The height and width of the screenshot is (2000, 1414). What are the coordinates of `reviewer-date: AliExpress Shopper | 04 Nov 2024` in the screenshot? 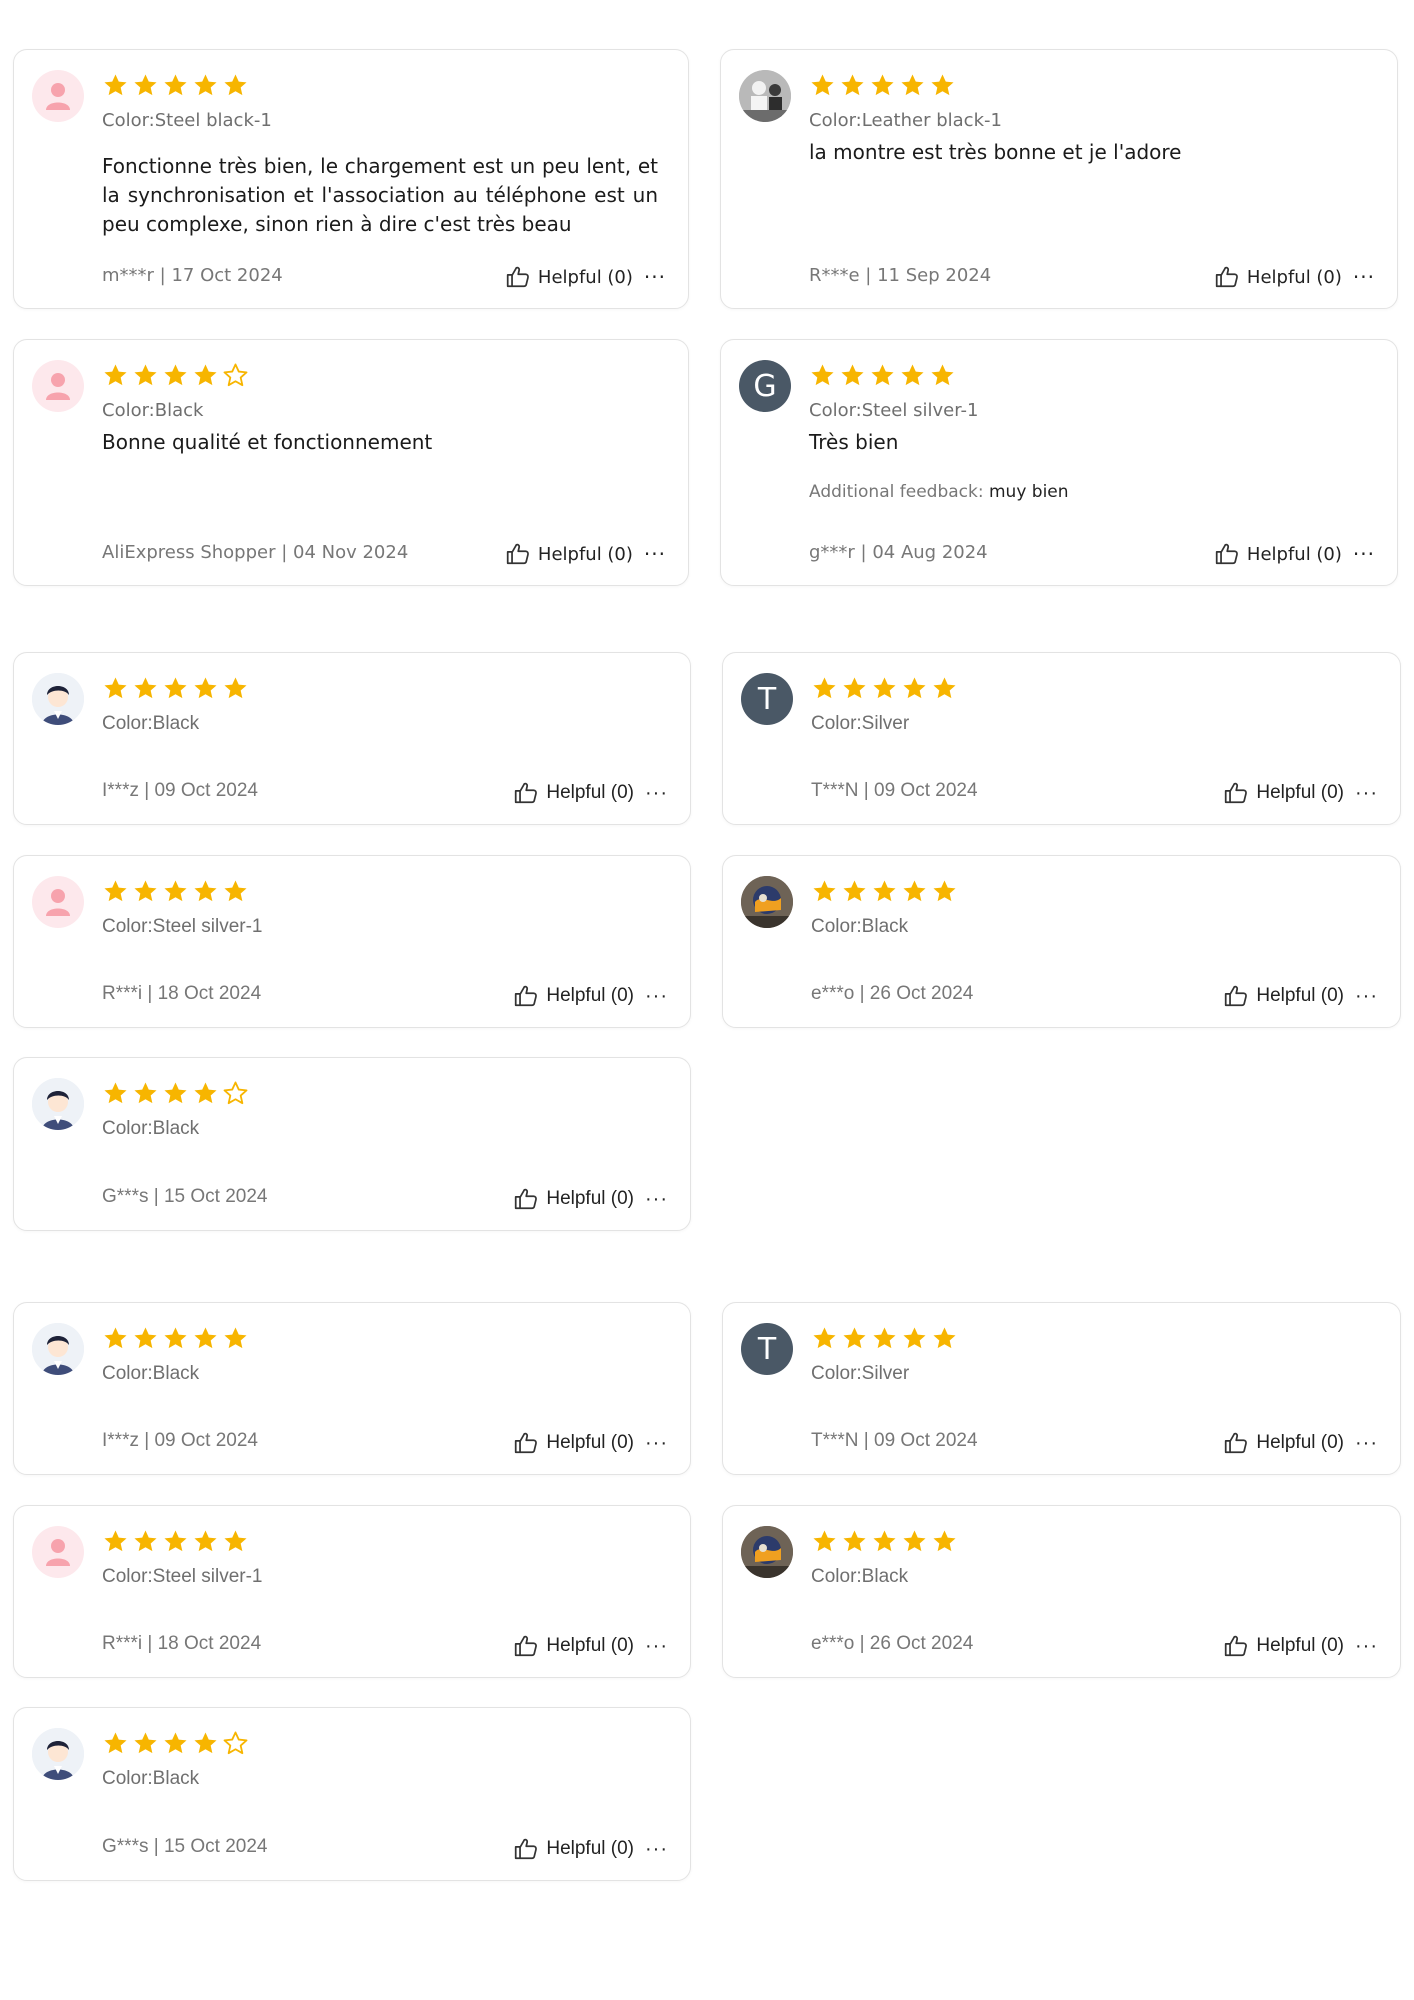 It's located at (255, 552).